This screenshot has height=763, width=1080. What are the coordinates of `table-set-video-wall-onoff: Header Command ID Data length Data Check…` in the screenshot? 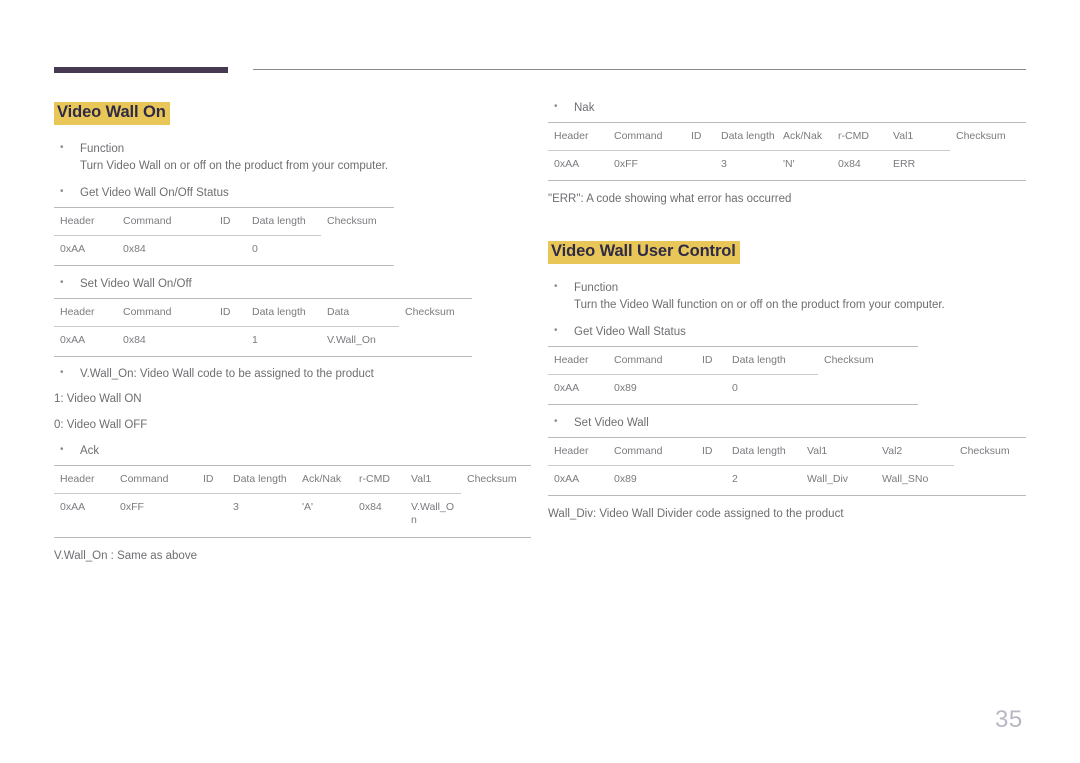 It's located at (263, 328).